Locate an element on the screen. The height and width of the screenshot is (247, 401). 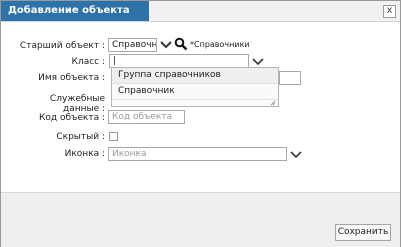
dialog-title: Добавление объекта is located at coordinates (75, 11).